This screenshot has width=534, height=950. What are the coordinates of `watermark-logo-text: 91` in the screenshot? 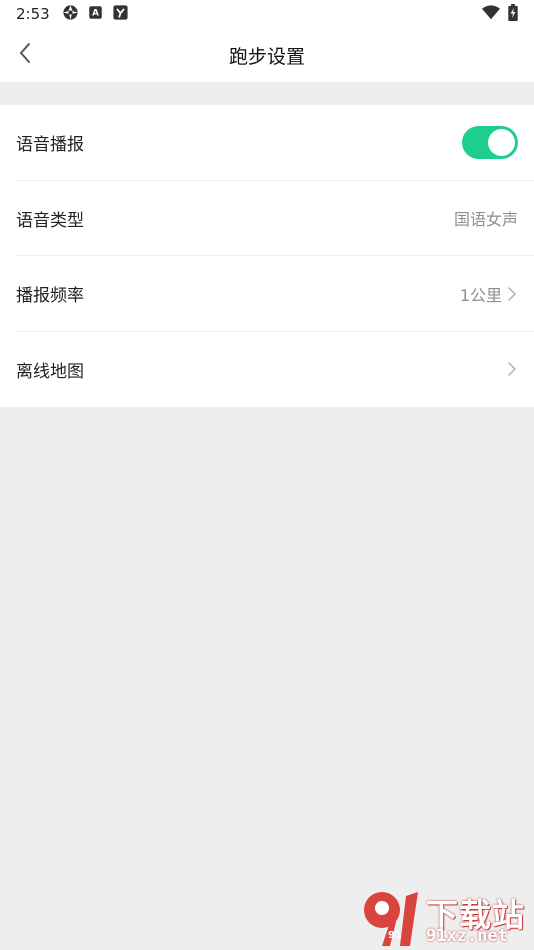 It's located at (395, 935).